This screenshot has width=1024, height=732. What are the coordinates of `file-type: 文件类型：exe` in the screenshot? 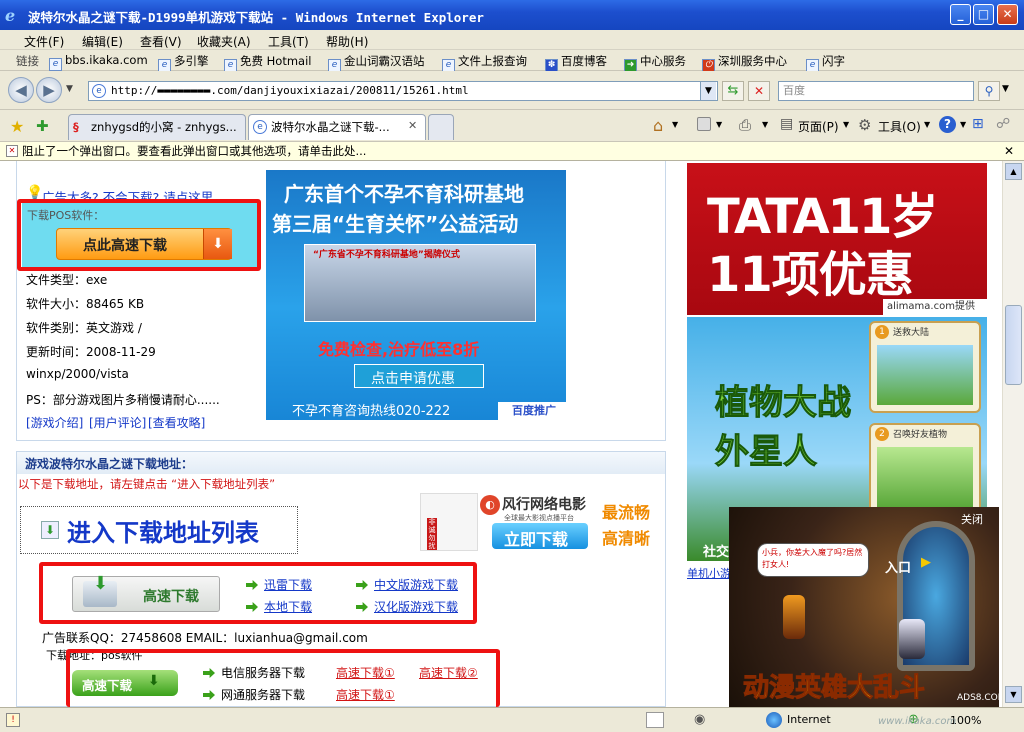 It's located at (67, 280).